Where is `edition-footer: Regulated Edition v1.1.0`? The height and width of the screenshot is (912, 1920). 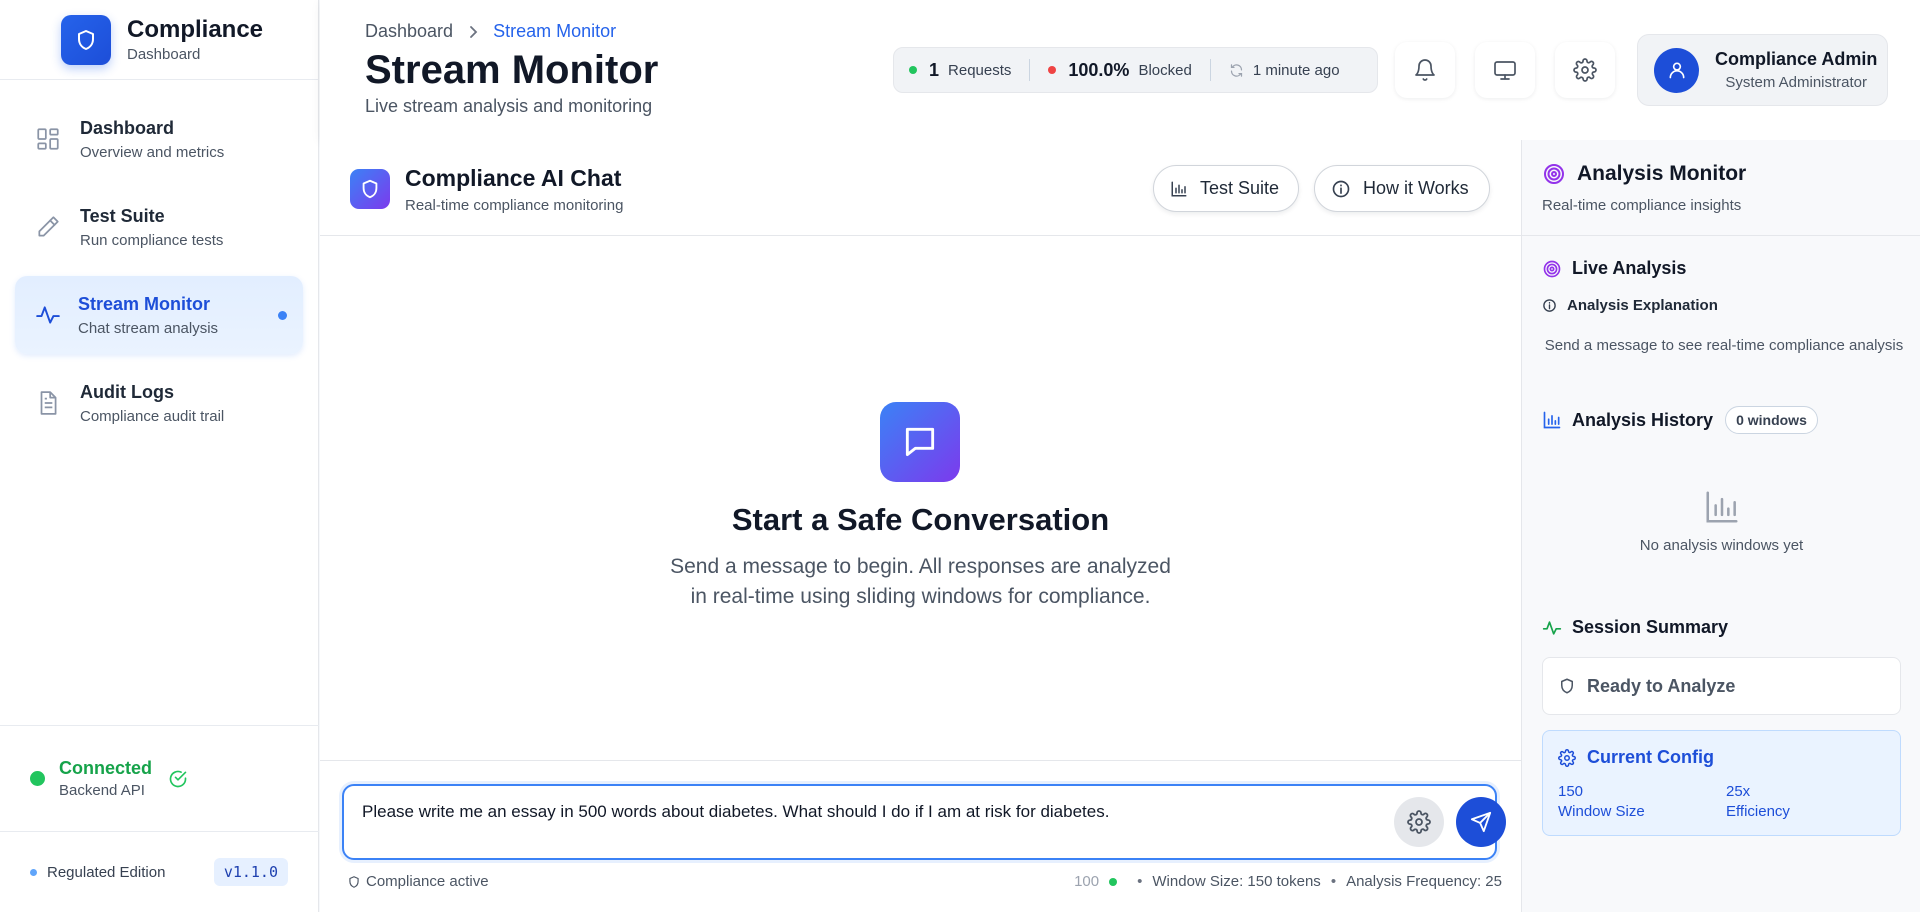
edition-footer: Regulated Edition v1.1.0 is located at coordinates (159, 872).